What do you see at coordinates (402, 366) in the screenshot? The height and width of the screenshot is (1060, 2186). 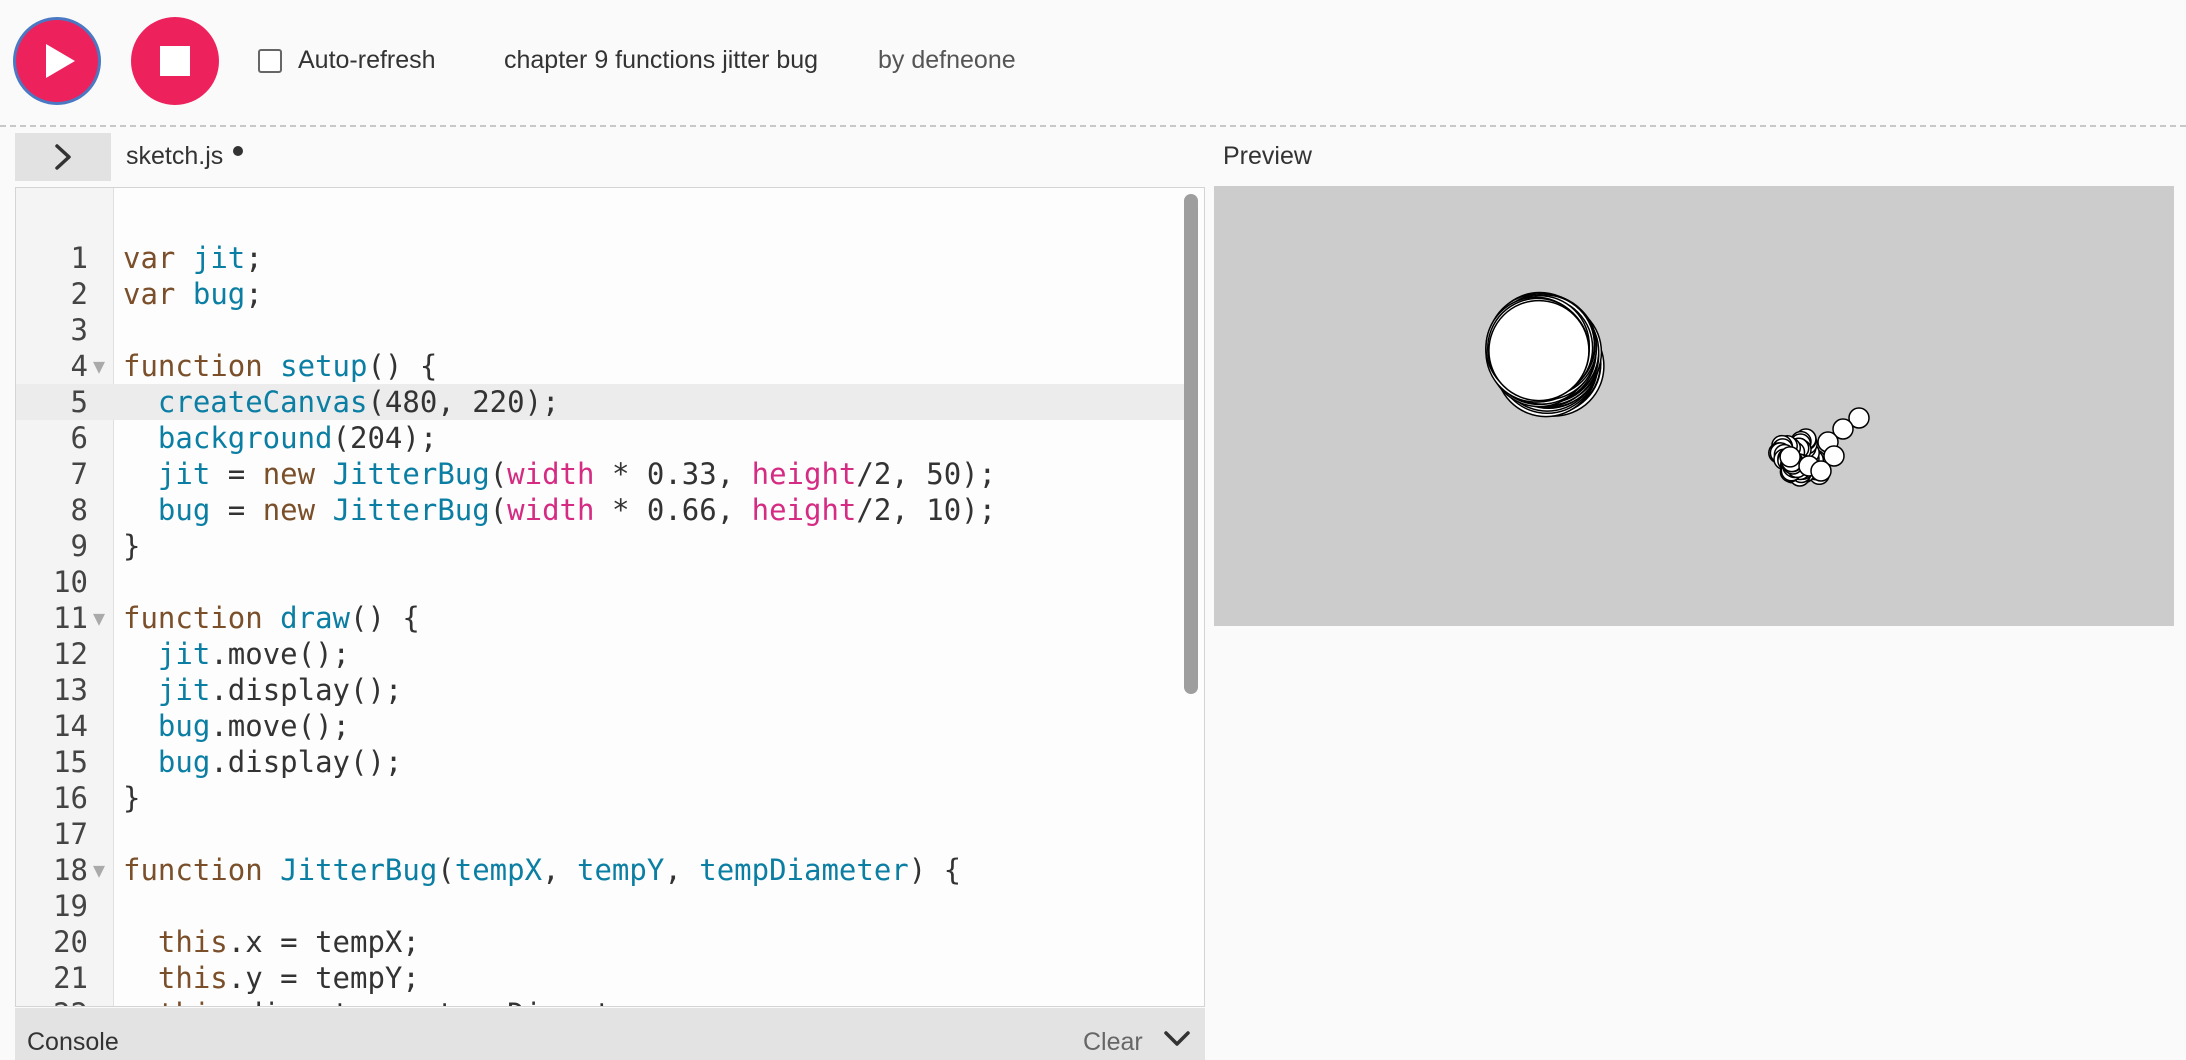 I see `code-token: () {` at bounding box center [402, 366].